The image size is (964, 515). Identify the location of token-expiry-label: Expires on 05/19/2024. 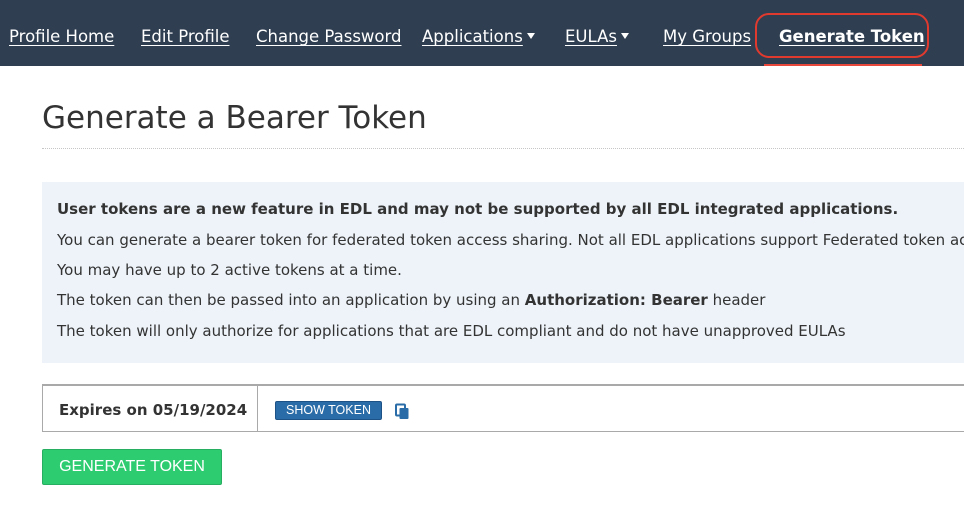
(153, 410).